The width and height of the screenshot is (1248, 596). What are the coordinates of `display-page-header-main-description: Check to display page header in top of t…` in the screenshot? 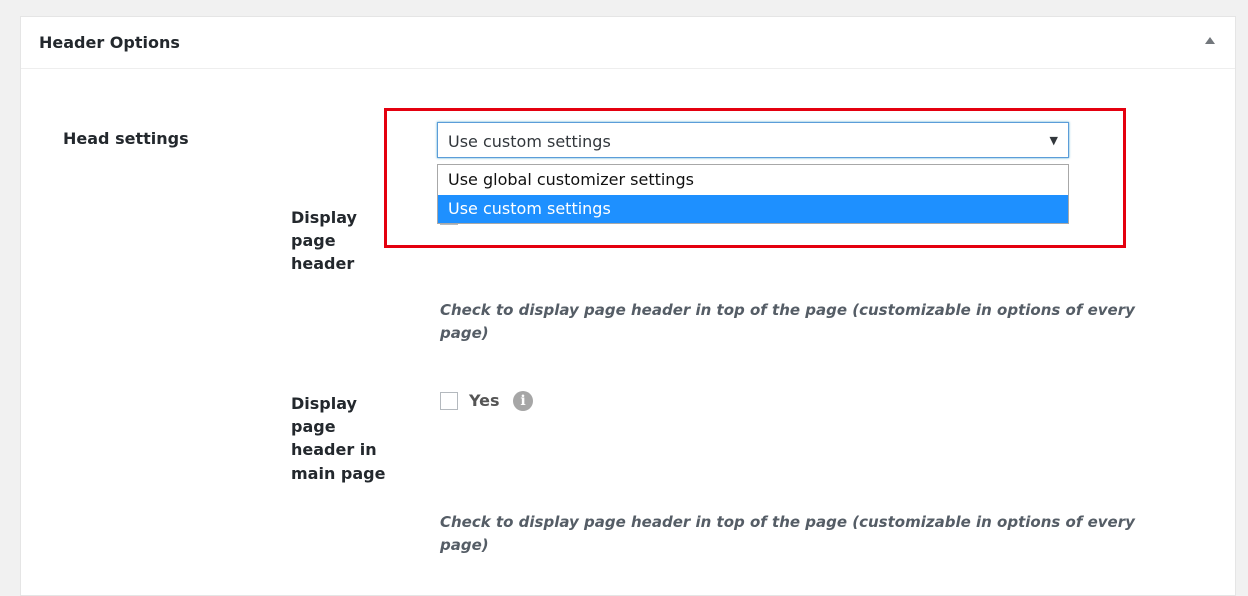 It's located at (787, 534).